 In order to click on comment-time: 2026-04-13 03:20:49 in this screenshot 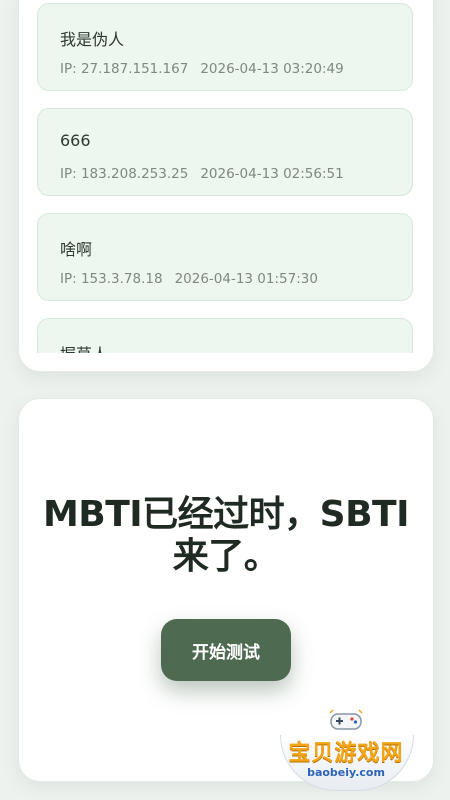, I will do `click(272, 69)`.